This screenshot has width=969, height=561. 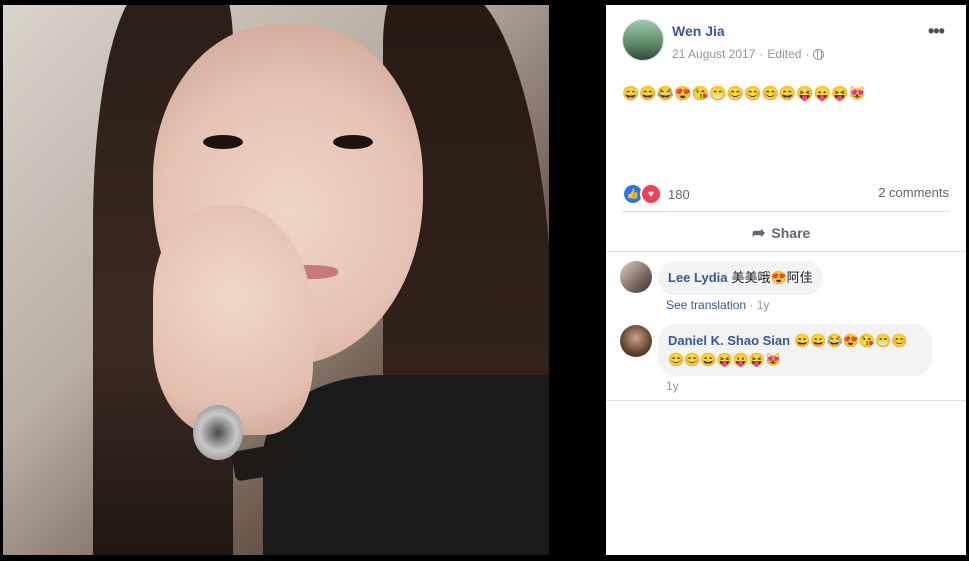 I want to click on comments-count: 2 comments, so click(x=913, y=192).